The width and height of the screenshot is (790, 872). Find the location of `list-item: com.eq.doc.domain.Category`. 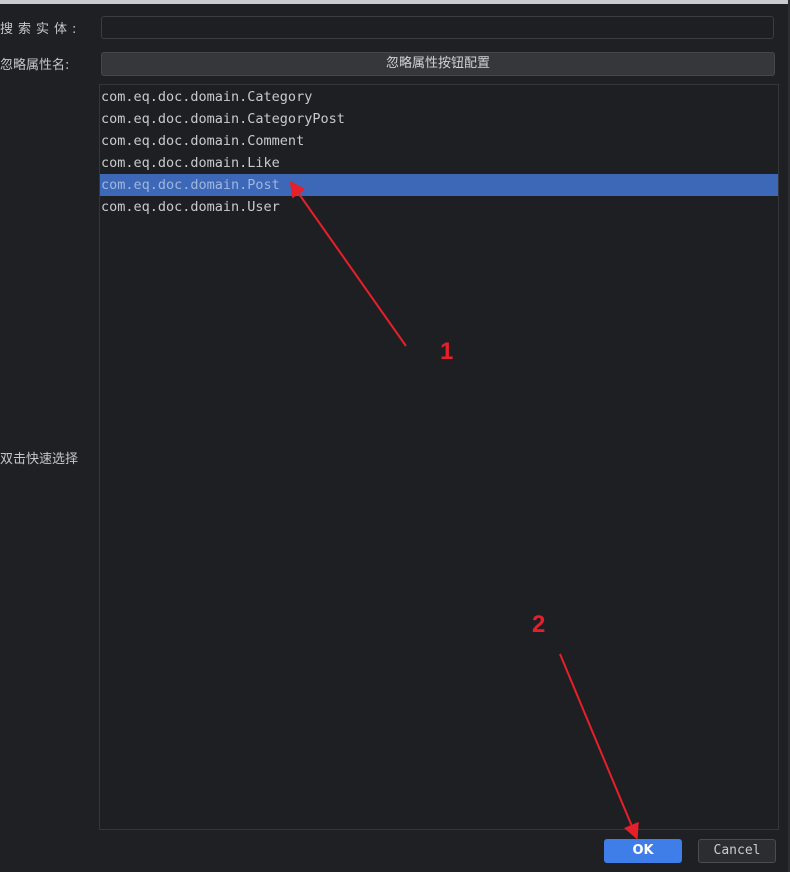

list-item: com.eq.doc.domain.Category is located at coordinates (439, 97).